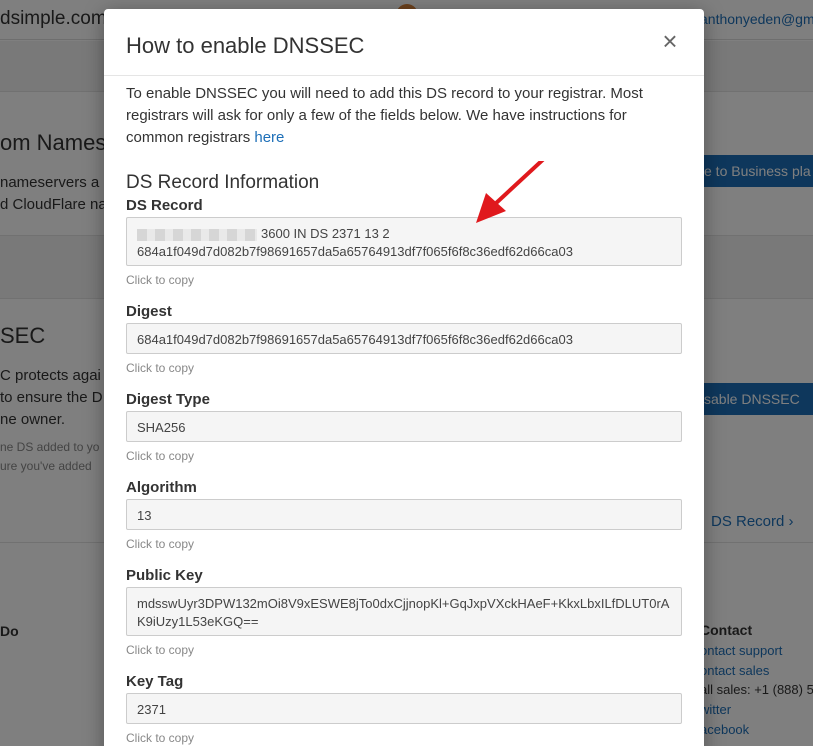 This screenshot has width=813, height=746. I want to click on modal-divider, so click(404, 75).